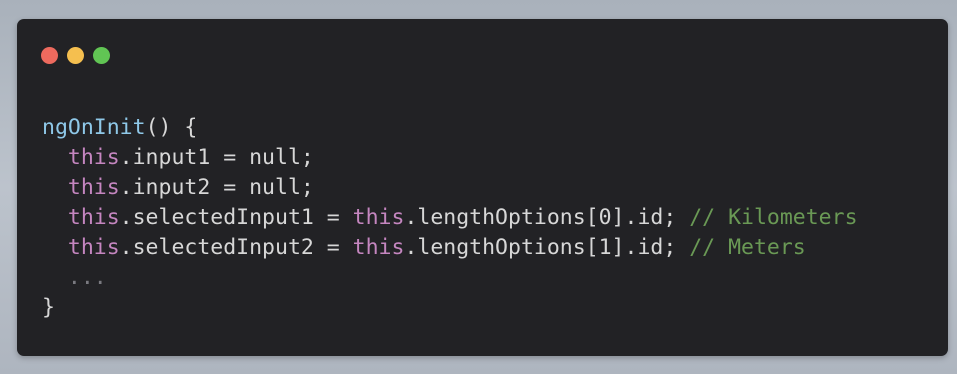  Describe the element at coordinates (547, 217) in the screenshot. I see `code-token: .lengthOptions[0].id;` at that location.